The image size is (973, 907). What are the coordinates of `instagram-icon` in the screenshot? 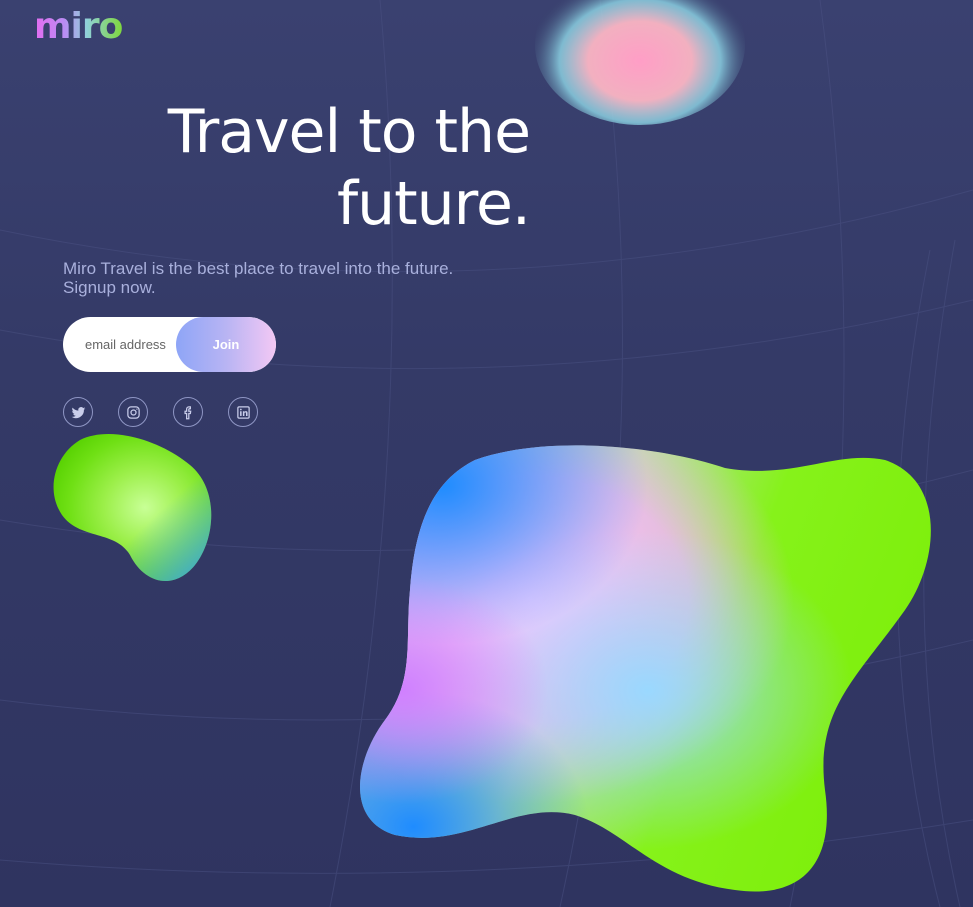 It's located at (133, 412).